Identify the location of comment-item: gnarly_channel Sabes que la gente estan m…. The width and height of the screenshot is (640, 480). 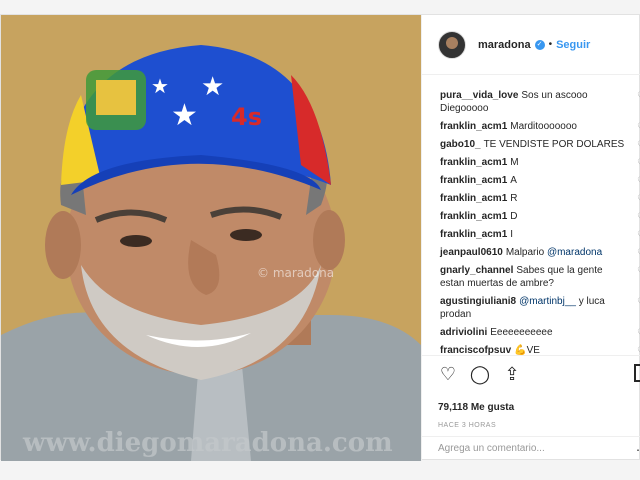
(540, 277).